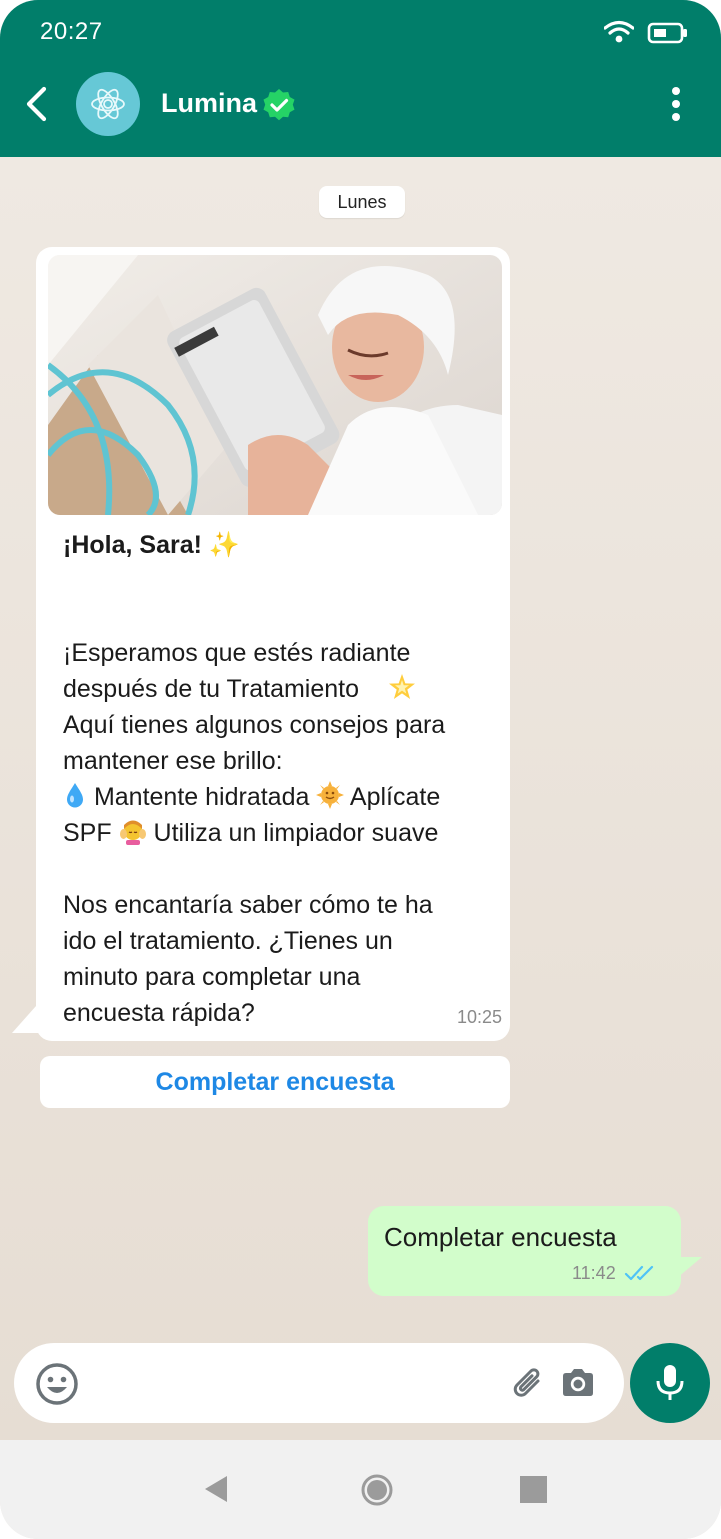 Image resolution: width=721 pixels, height=1539 pixels. I want to click on lumina-logo-icon, so click(108, 104).